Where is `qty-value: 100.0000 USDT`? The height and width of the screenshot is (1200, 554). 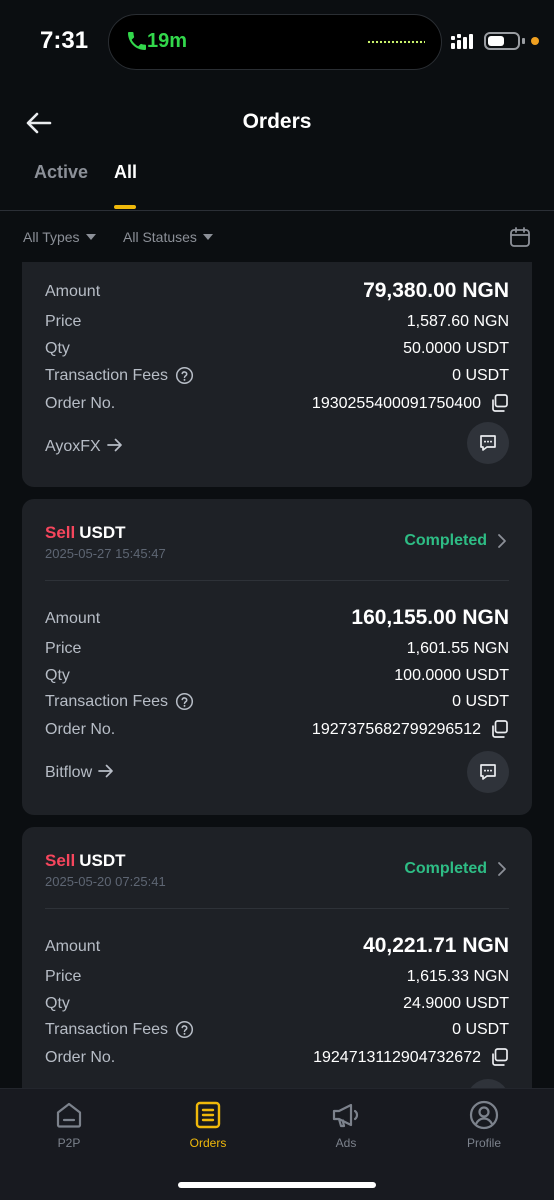
qty-value: 100.0000 USDT is located at coordinates (451, 675).